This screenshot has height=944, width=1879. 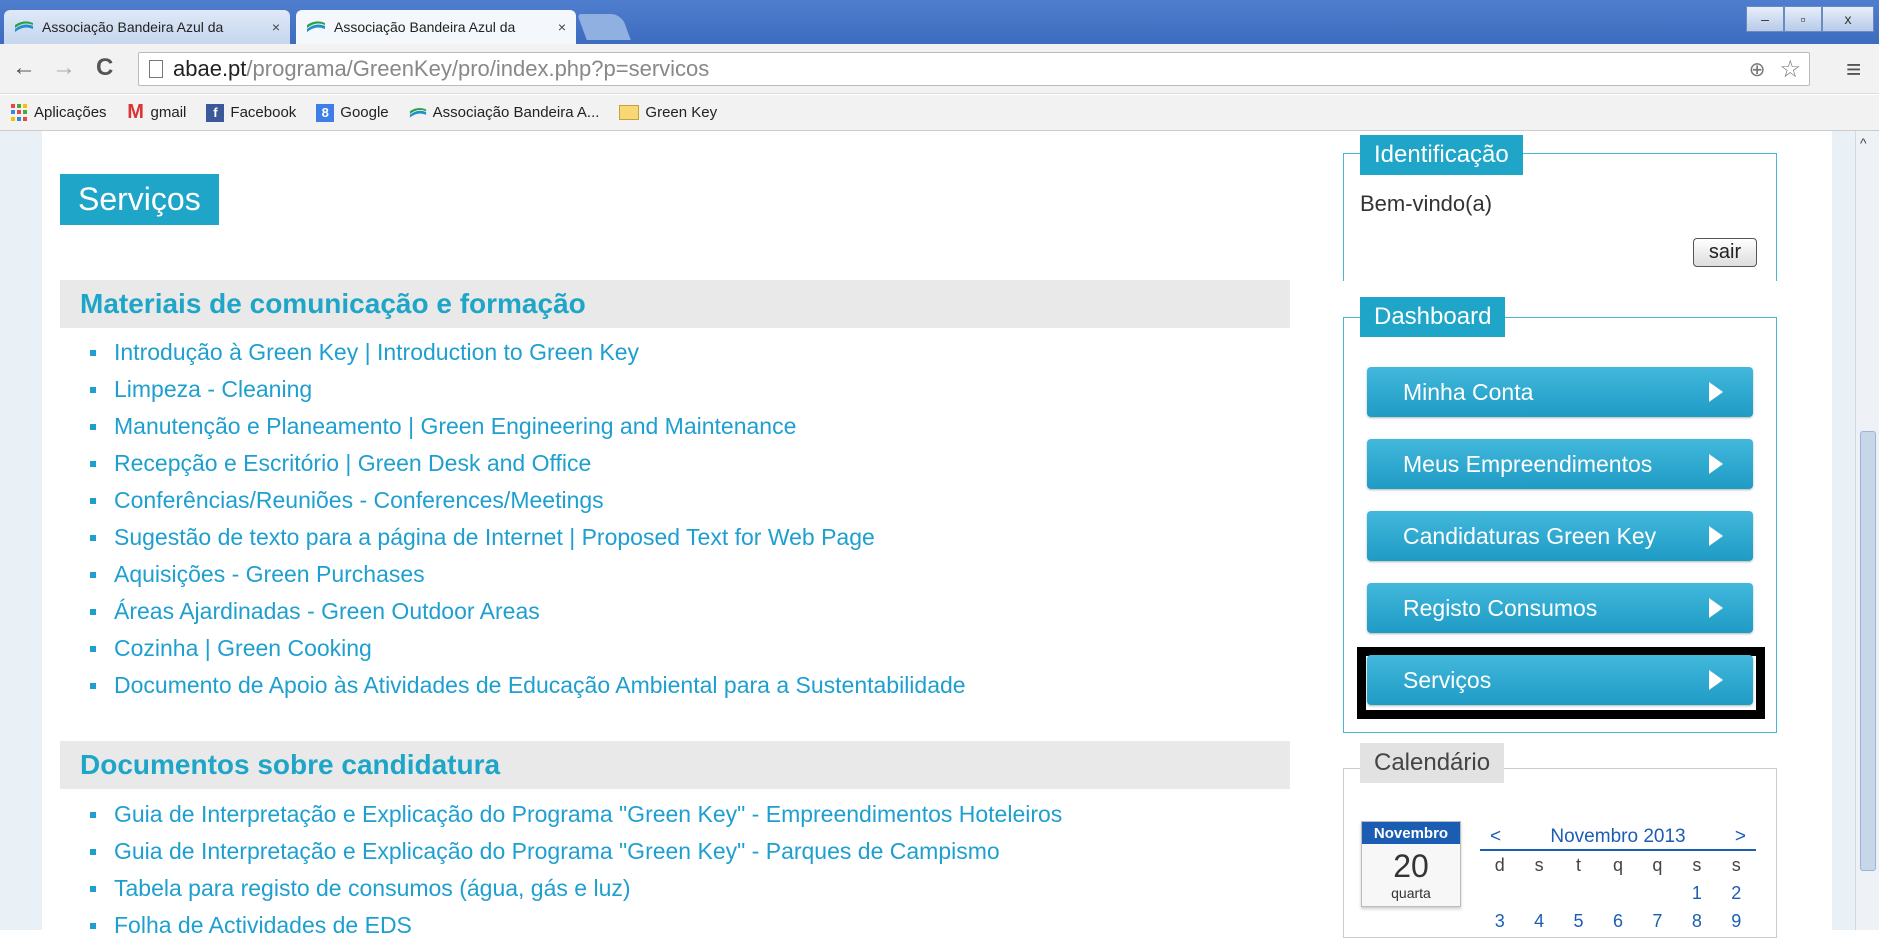 I want to click on calendar-day: 7, so click(x=1657, y=925).